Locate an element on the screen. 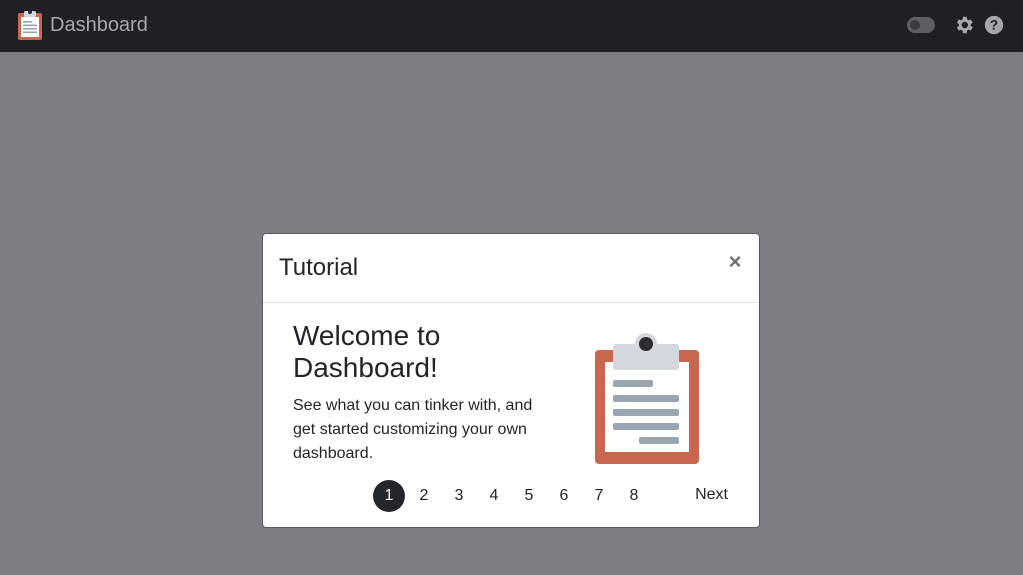 This screenshot has height=575, width=1023. close-button: × is located at coordinates (735, 262).